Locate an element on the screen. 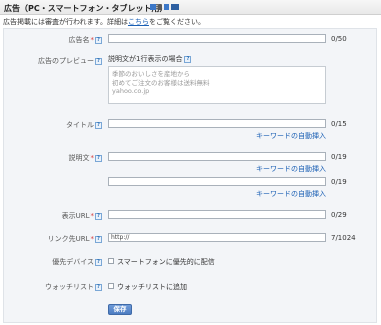 This screenshot has height=325, width=381. mail-icon is located at coordinates (175, 7).